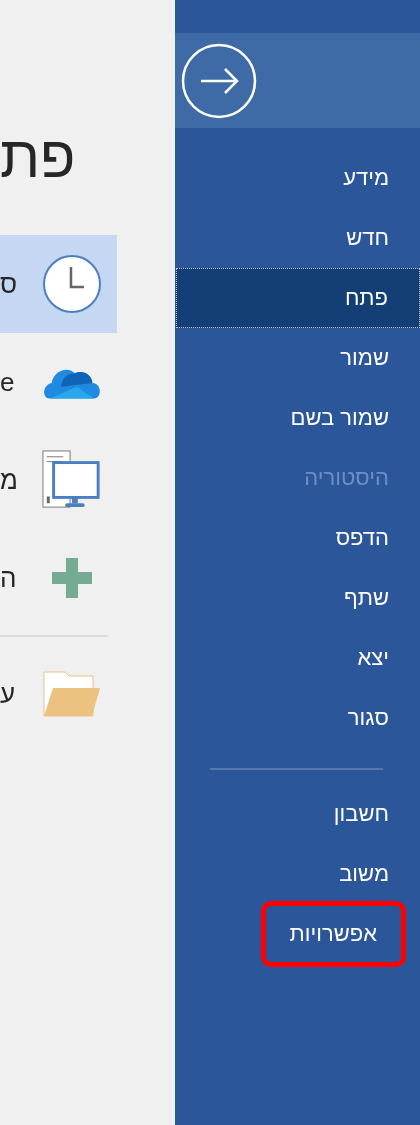  I want to click on location-item: ס, so click(58, 284).